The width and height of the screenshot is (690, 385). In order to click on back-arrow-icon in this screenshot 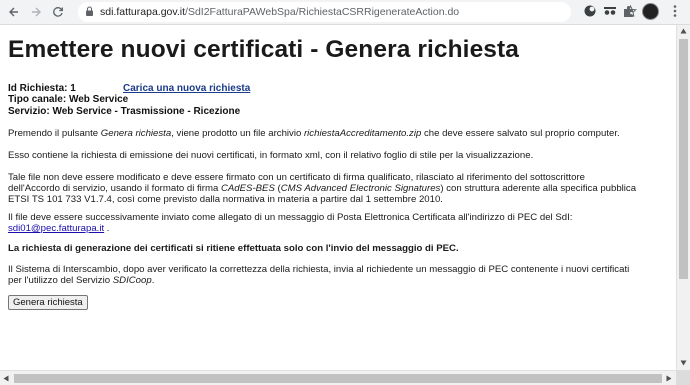, I will do `click(13, 12)`.